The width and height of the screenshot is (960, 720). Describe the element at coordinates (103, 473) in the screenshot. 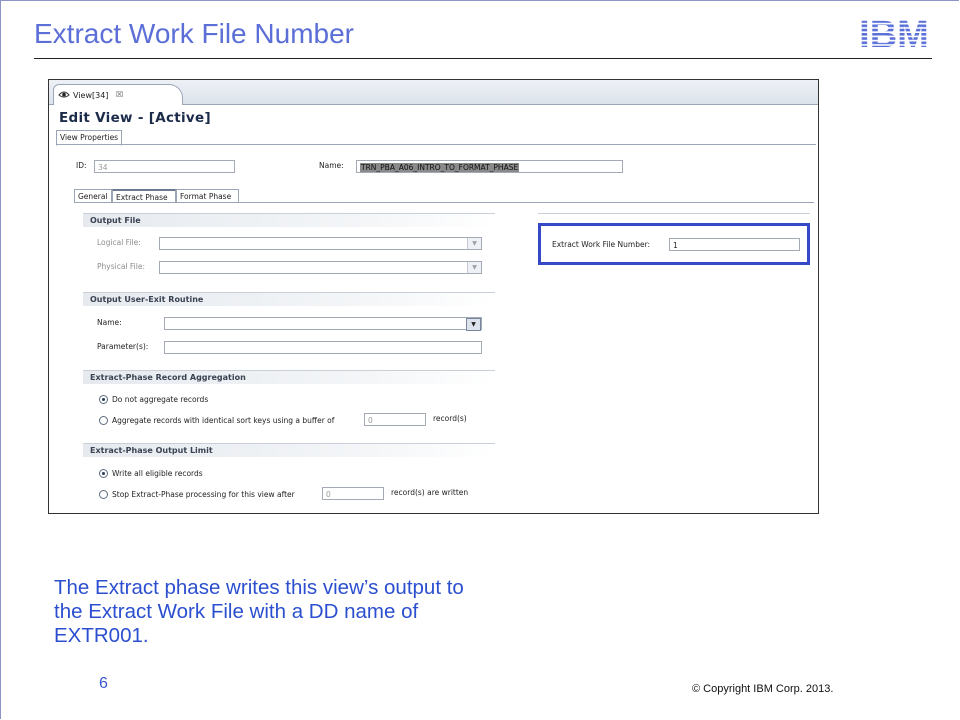

I see `write-all-radio` at that location.